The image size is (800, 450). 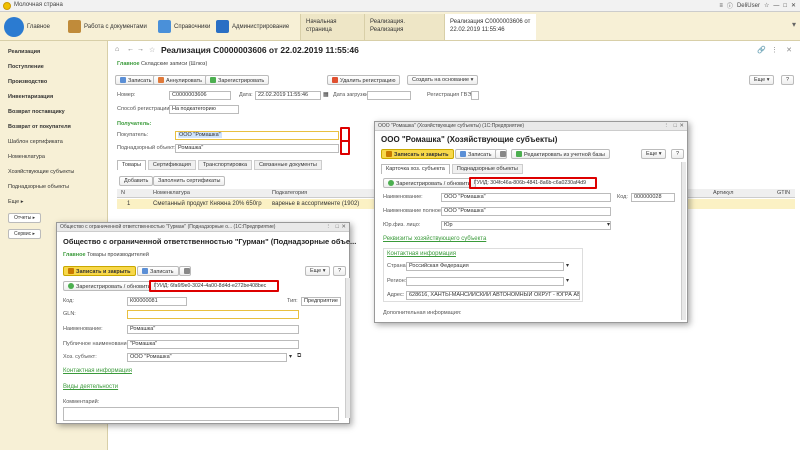 What do you see at coordinates (318, 271) in the screenshot?
I see `dialog2-more-button: Еще ▾` at bounding box center [318, 271].